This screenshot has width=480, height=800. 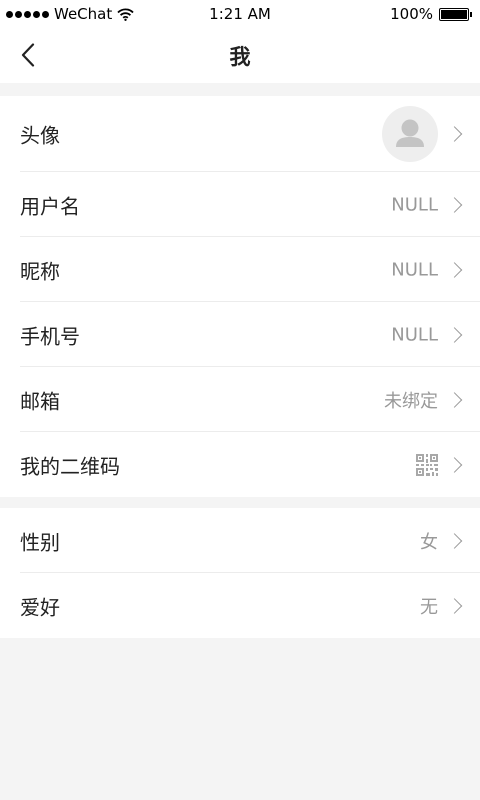 I want to click on nav-bar: 我, so click(x=240, y=55).